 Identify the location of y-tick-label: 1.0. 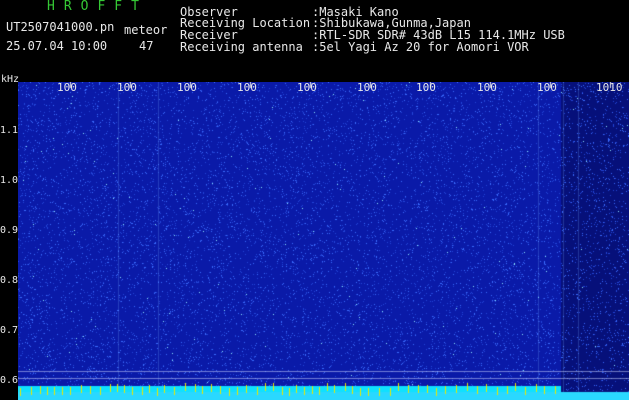
(9, 180).